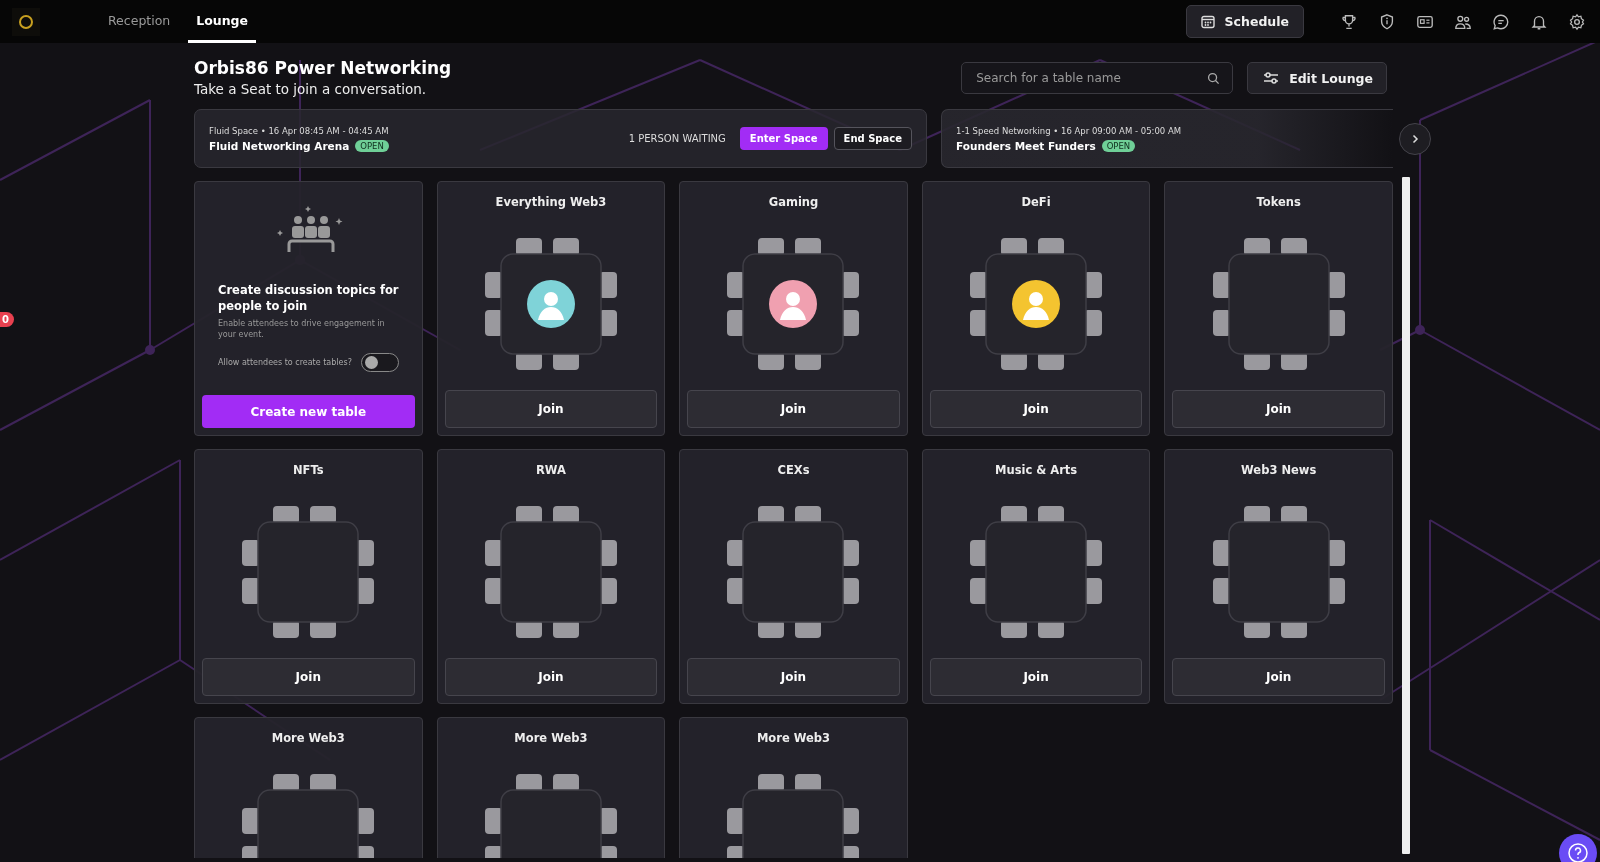  What do you see at coordinates (872, 138) in the screenshot?
I see `end-space-button: End Space` at bounding box center [872, 138].